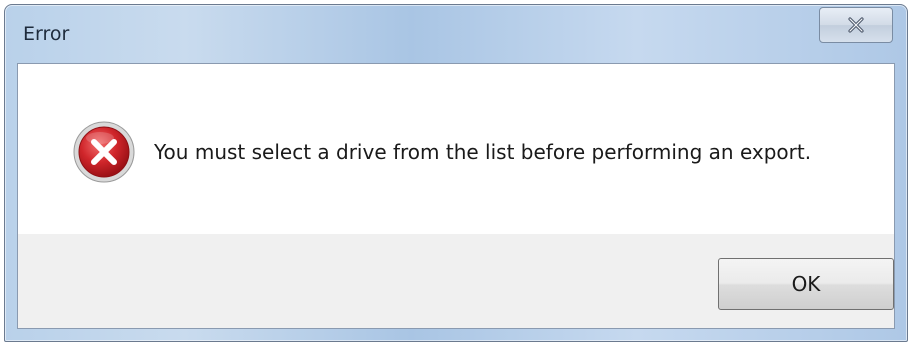 The image size is (916, 349). I want to click on window-title: Error, so click(46, 34).